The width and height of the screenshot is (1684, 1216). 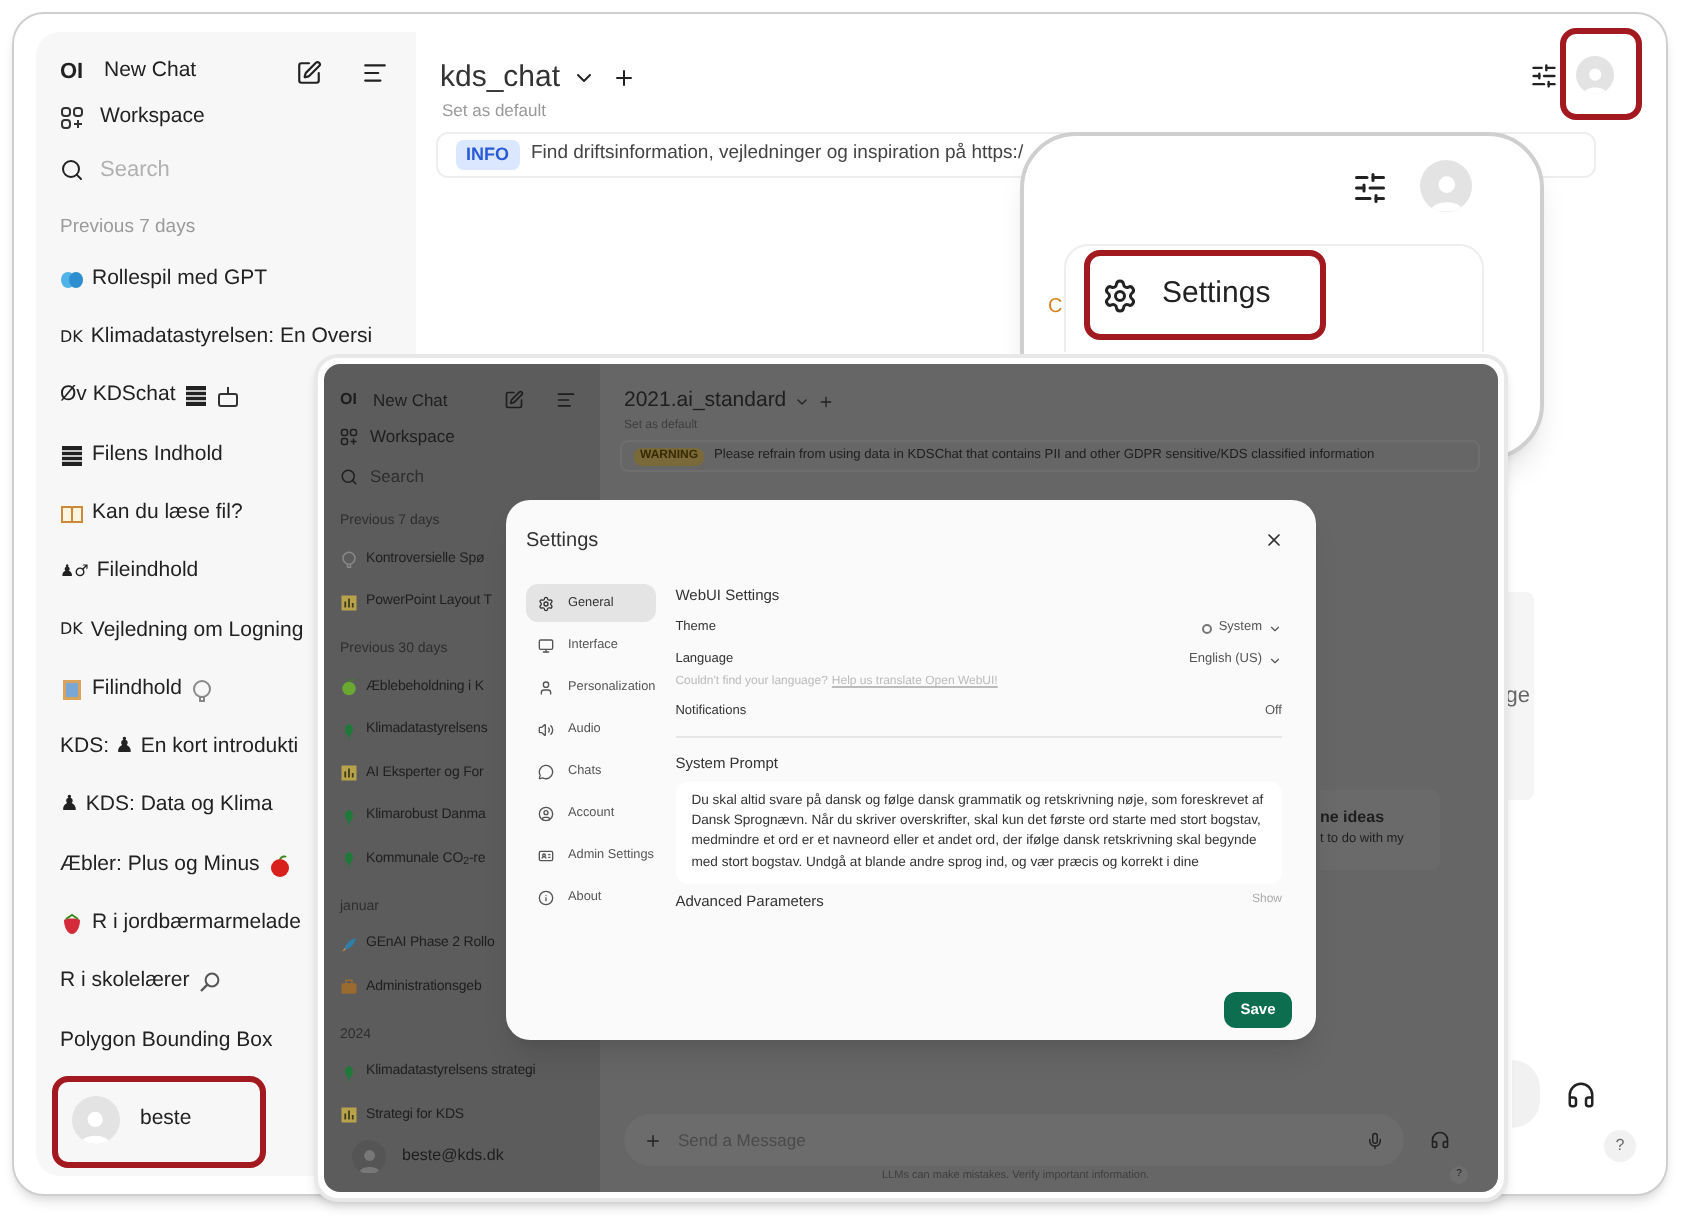 What do you see at coordinates (160, 865) in the screenshot?
I see `chat-title: Æbler: Plus og Minus` at bounding box center [160, 865].